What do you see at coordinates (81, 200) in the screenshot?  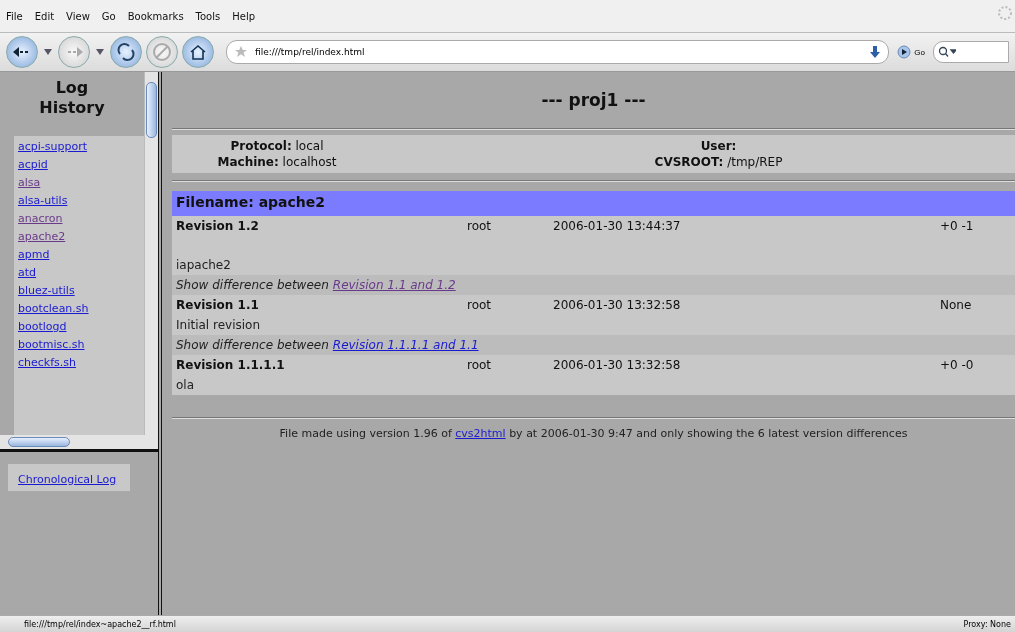 I see `module-link: alsa-utils` at bounding box center [81, 200].